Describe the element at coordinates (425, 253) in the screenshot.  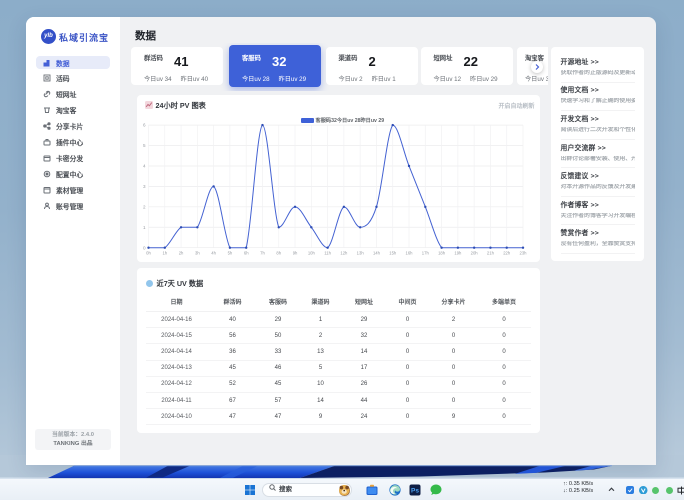
I see `svg-text: 17h` at that location.